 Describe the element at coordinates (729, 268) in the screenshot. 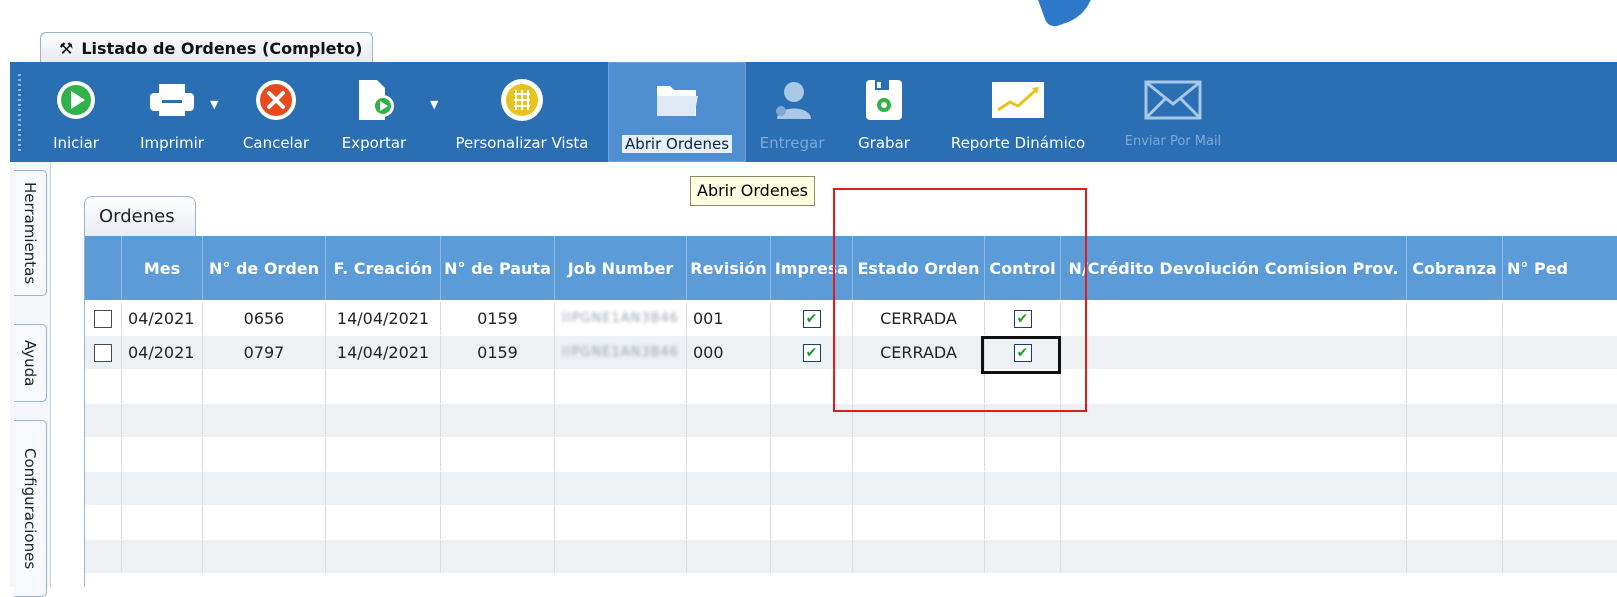

I see `column-header: Revisión` at that location.